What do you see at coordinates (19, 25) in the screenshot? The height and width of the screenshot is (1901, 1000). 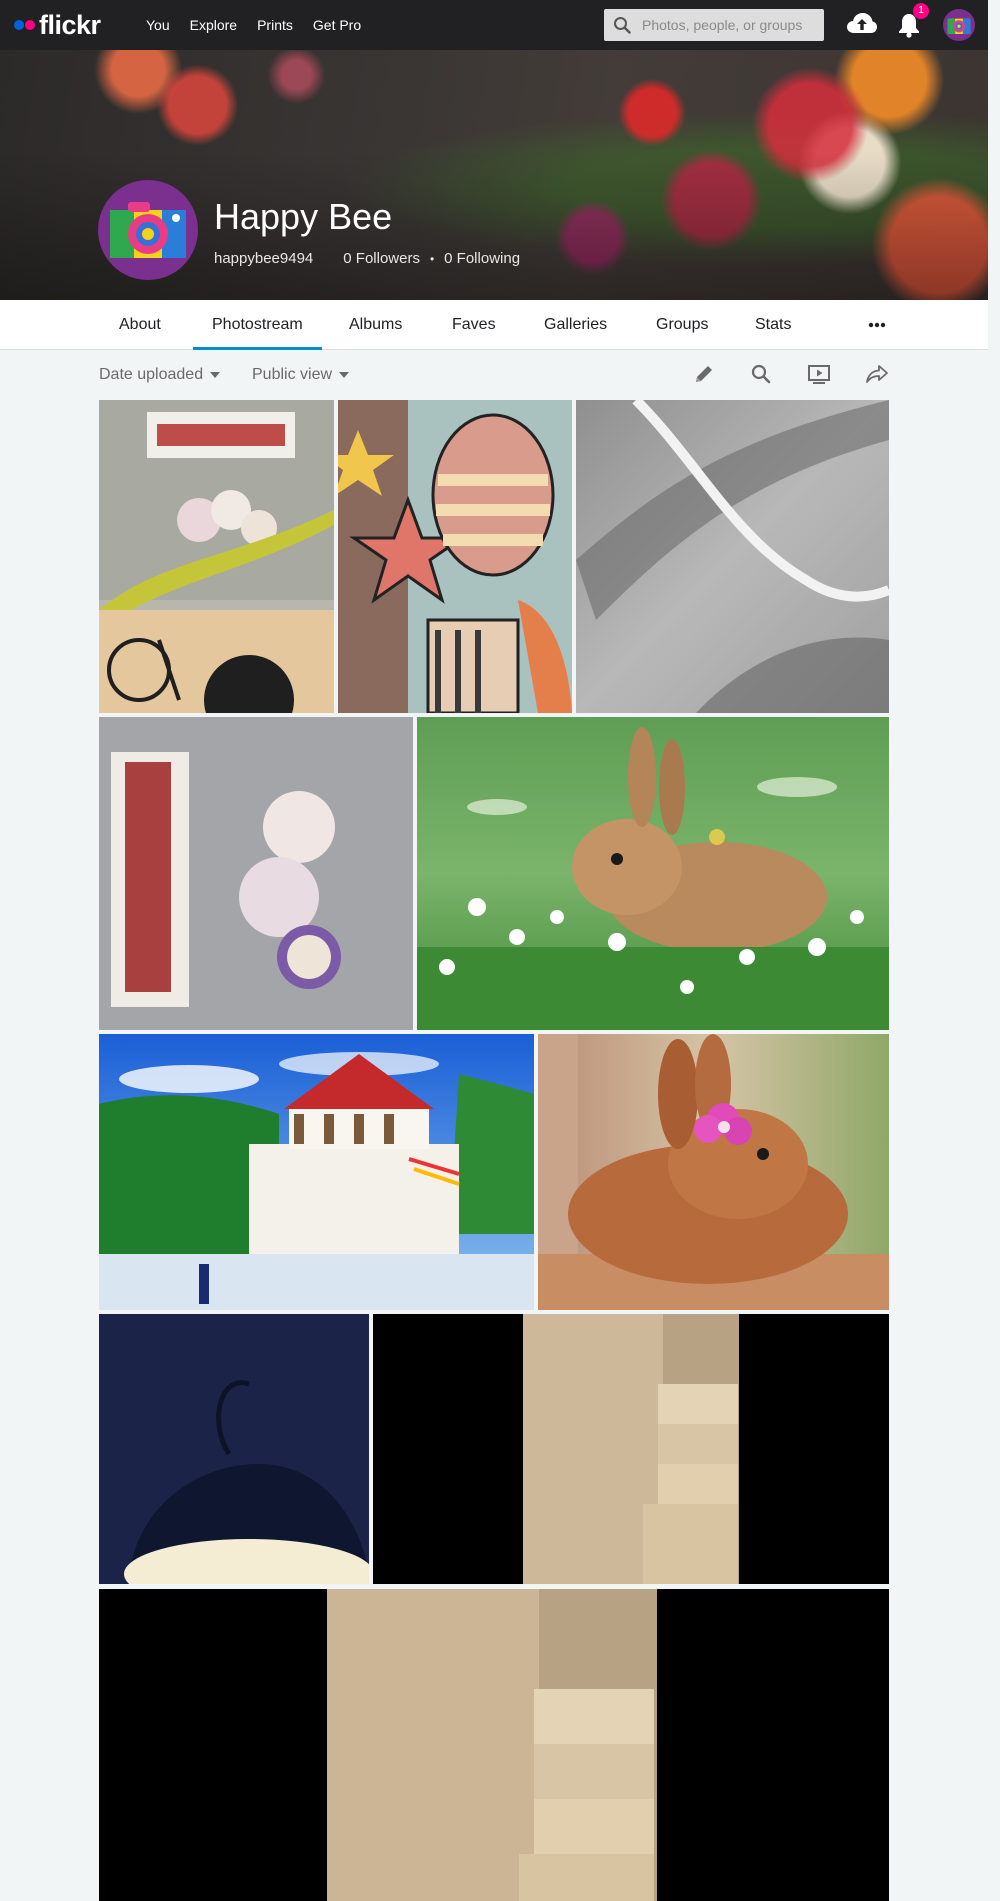 I see `logo-blue-dot` at bounding box center [19, 25].